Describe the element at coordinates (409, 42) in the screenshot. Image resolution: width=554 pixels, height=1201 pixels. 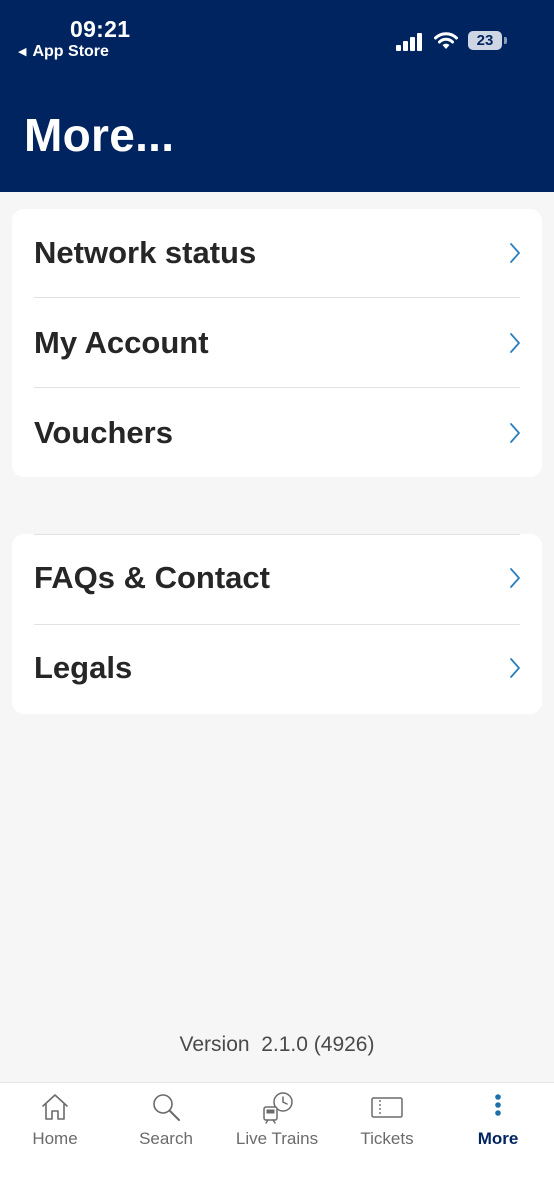
I see `cellular-signal-icon` at that location.